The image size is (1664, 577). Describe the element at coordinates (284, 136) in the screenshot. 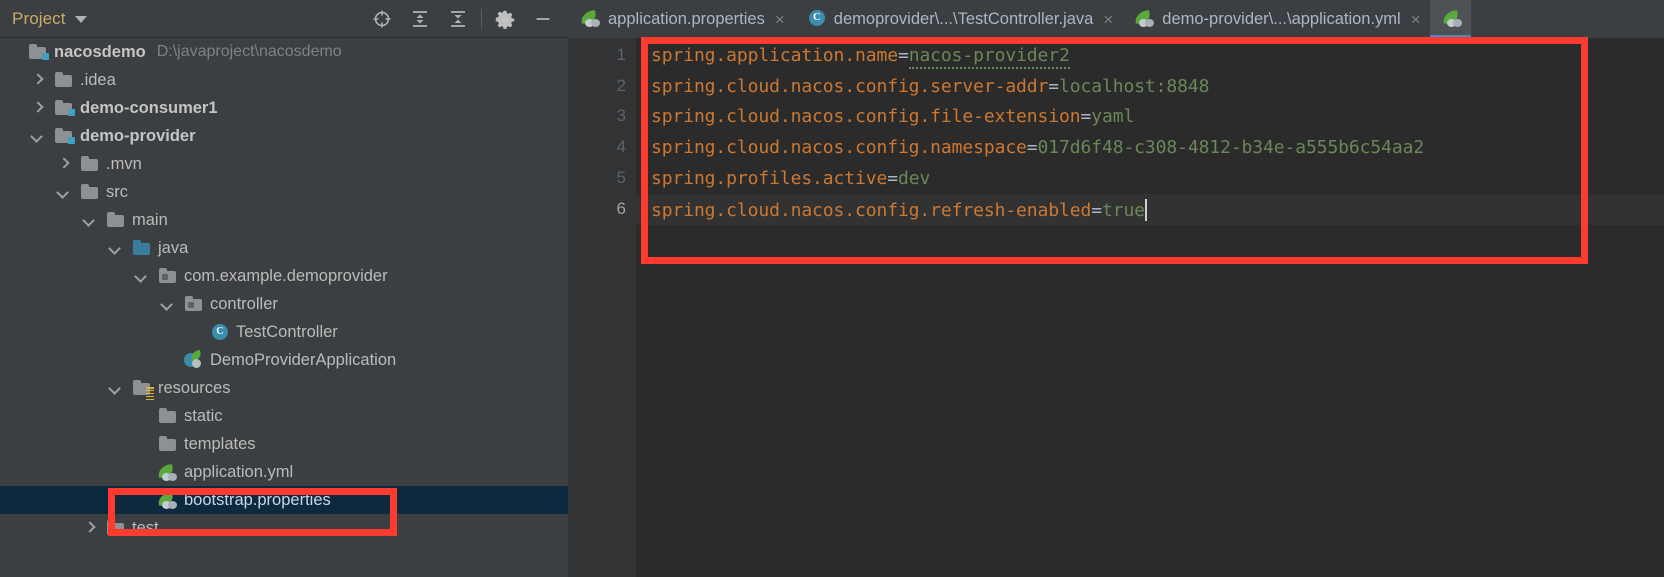

I see `tree-row: demo-provider` at that location.